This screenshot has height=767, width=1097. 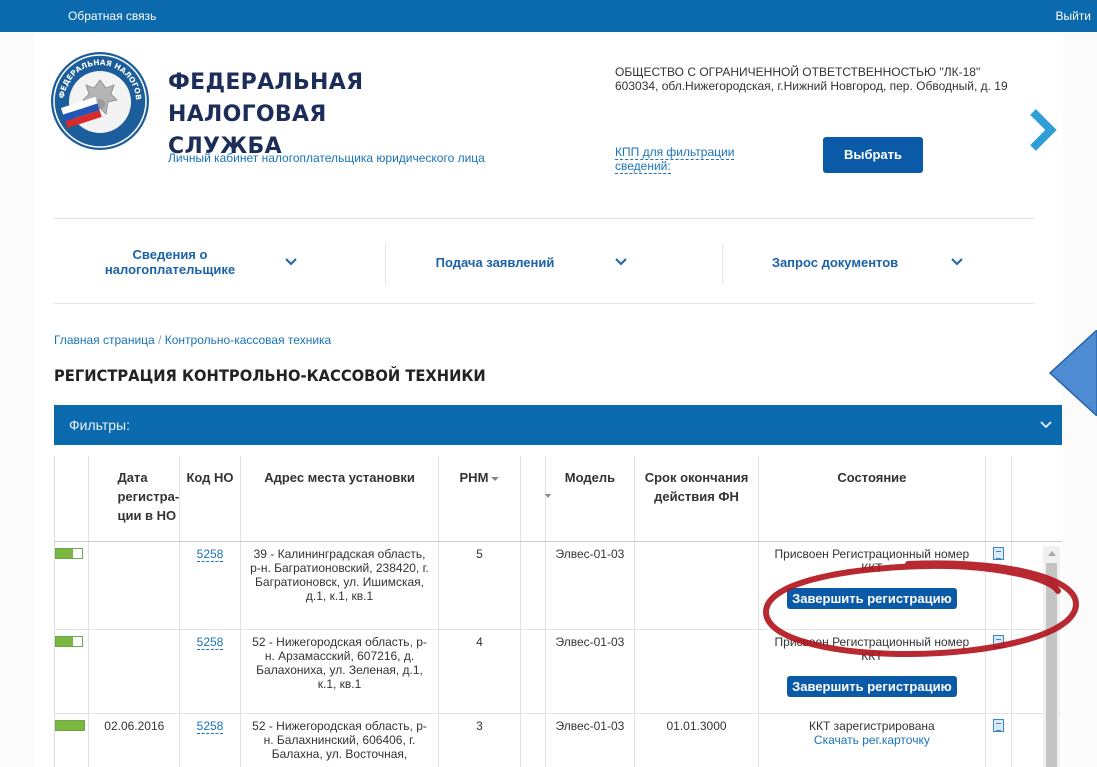 I want to click on rnm-cell: 3, so click(x=479, y=740).